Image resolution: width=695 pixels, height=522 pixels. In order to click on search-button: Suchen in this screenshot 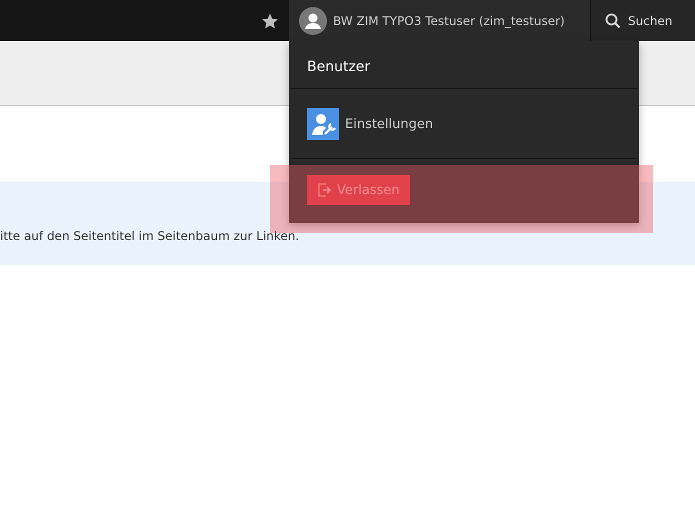, I will do `click(642, 20)`.